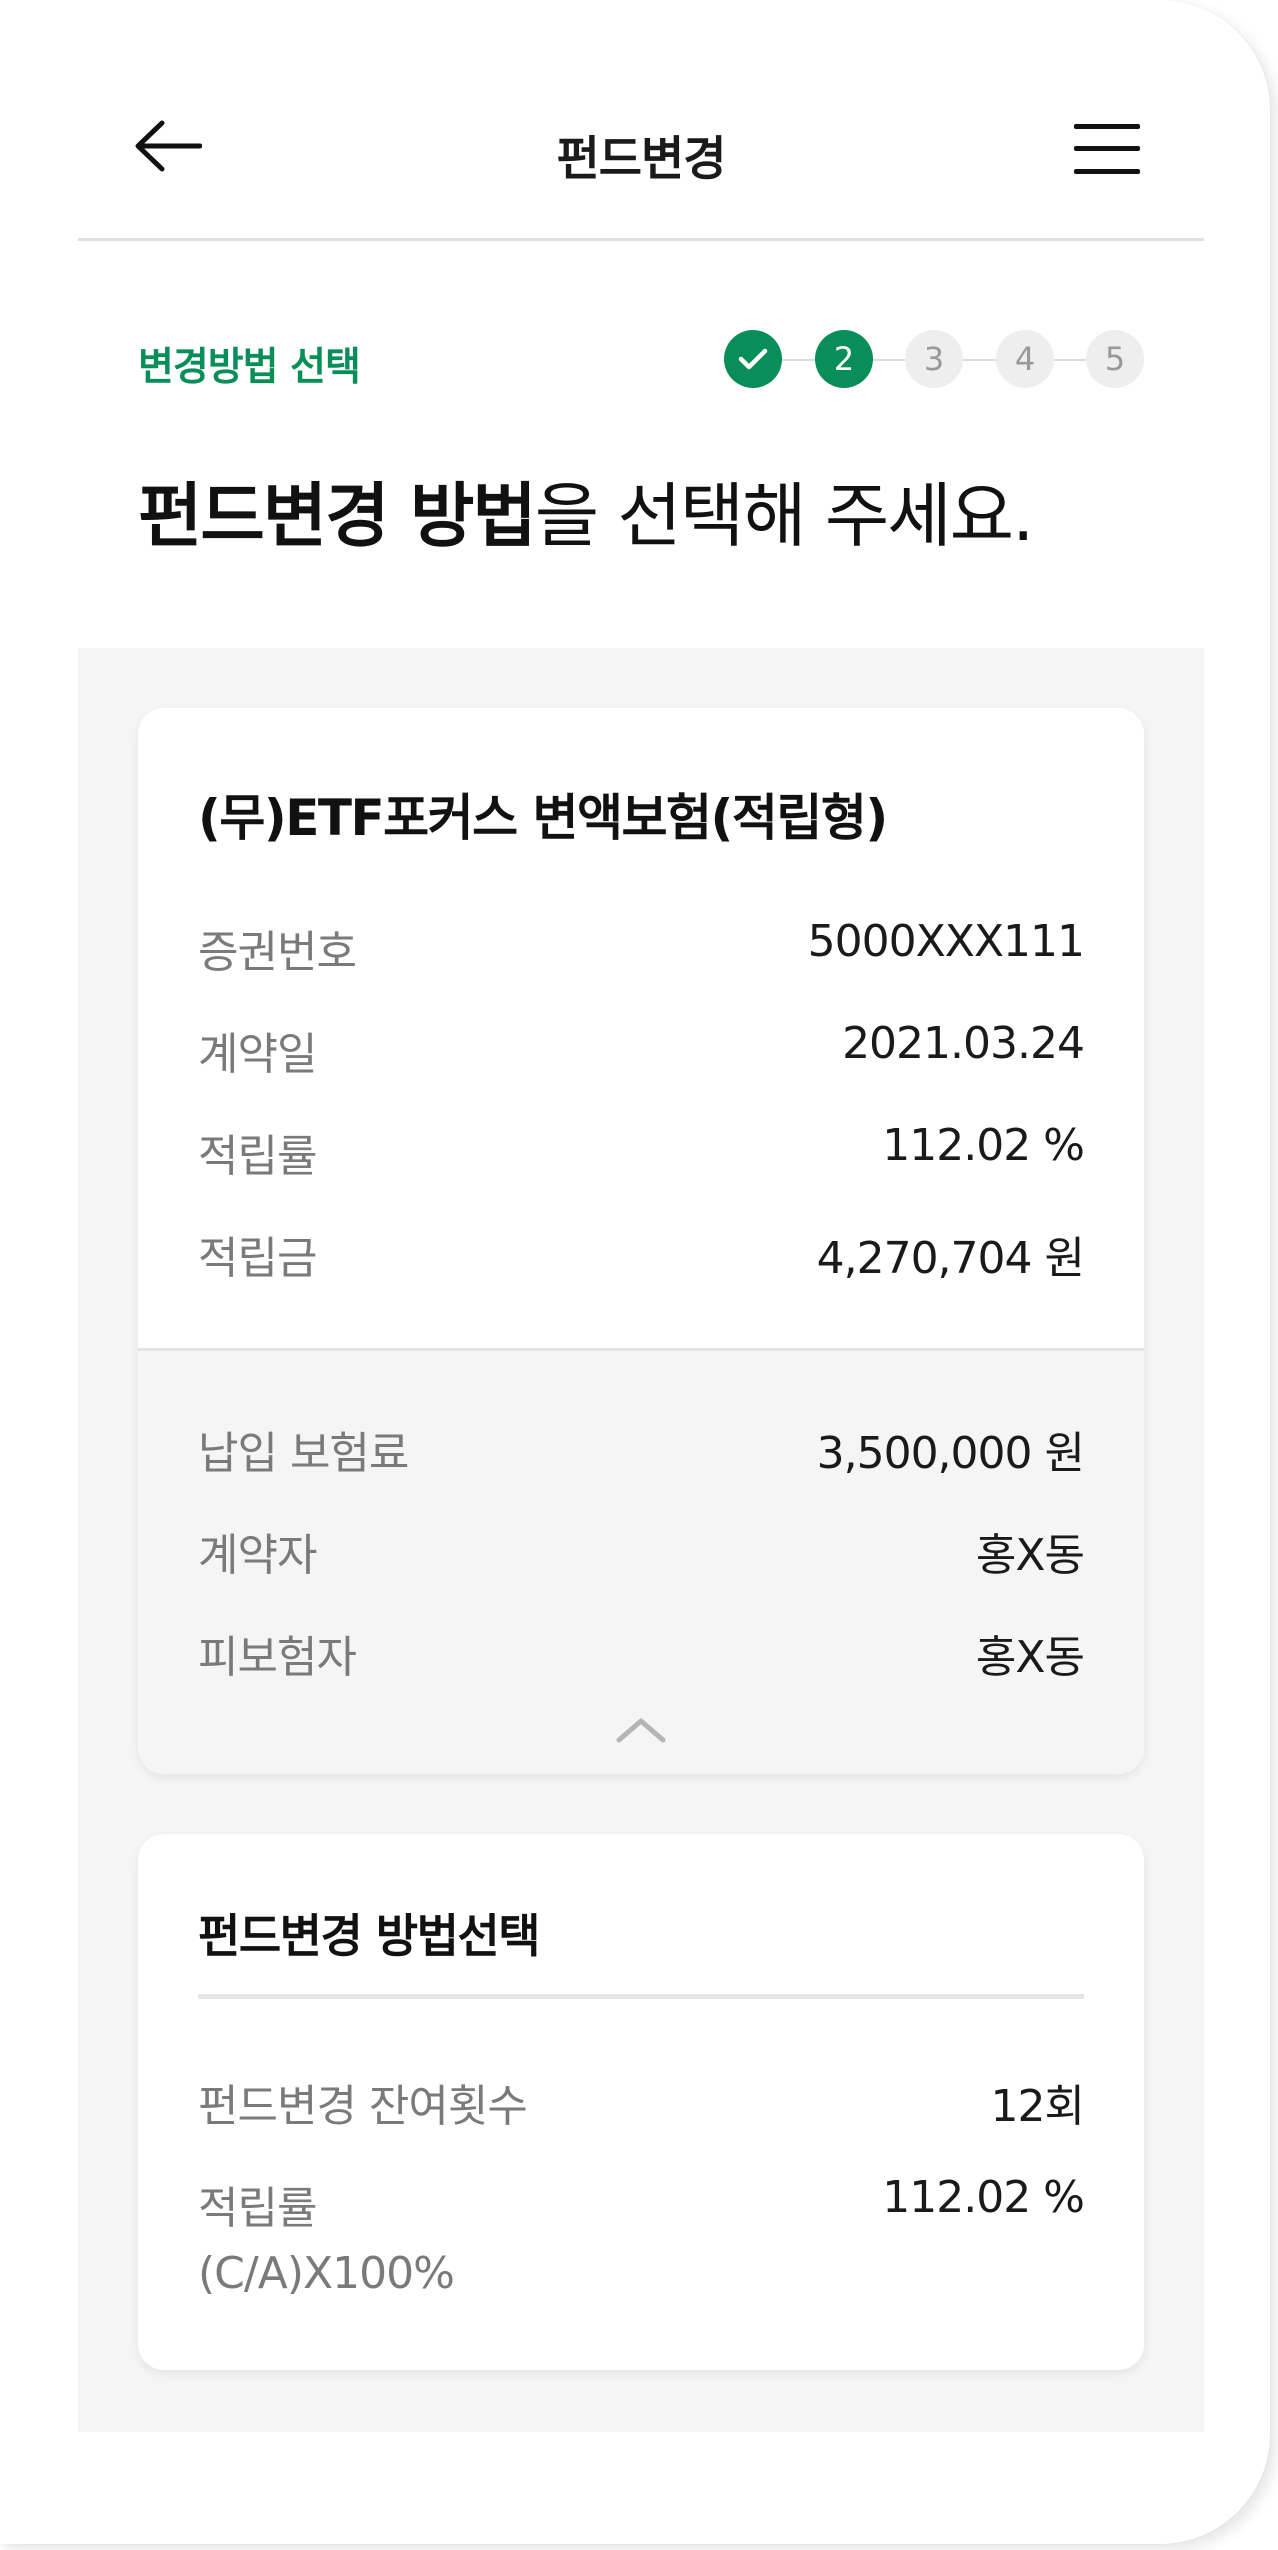 This screenshot has width=1278, height=2550. Describe the element at coordinates (1037, 2106) in the screenshot. I see `method-value: 12회` at that location.